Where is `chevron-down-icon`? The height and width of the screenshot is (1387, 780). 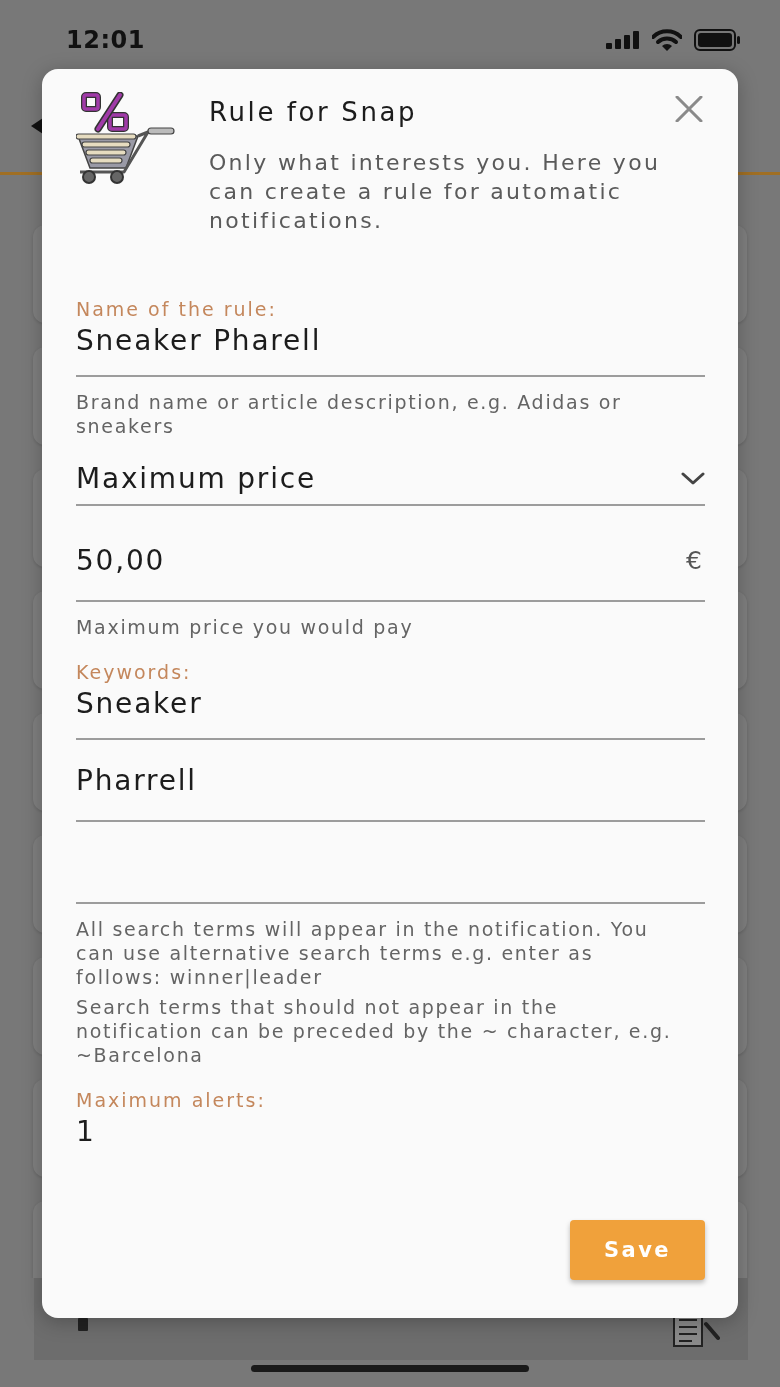 chevron-down-icon is located at coordinates (693, 479).